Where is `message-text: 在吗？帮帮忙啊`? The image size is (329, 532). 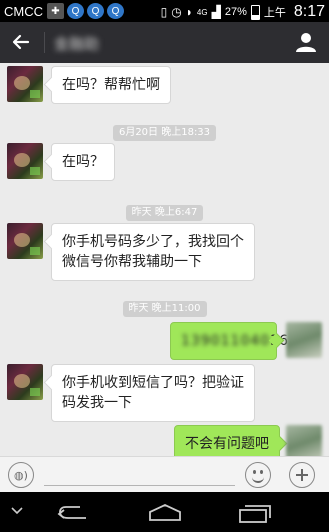
message-text: 在吗？帮帮忙啊 is located at coordinates (111, 85).